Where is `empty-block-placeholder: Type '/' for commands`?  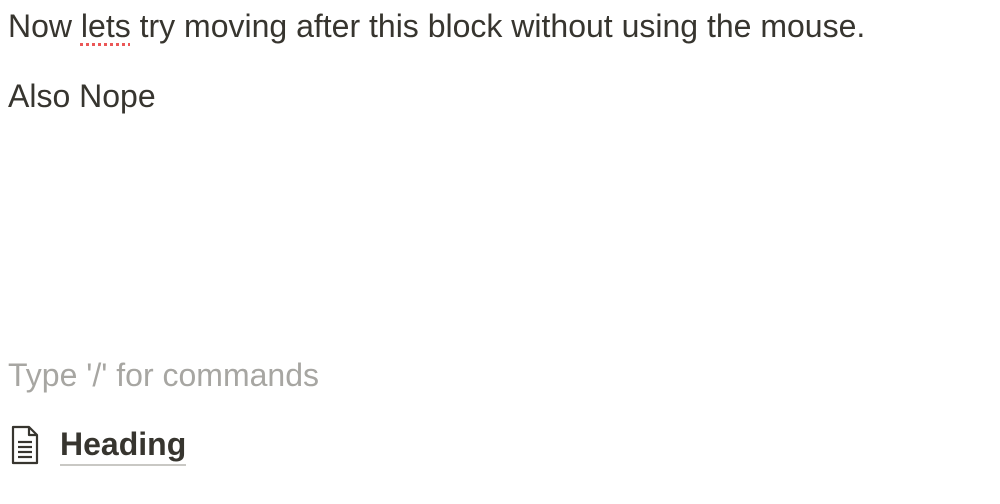
empty-block-placeholder: Type '/' for commands is located at coordinates (163, 375).